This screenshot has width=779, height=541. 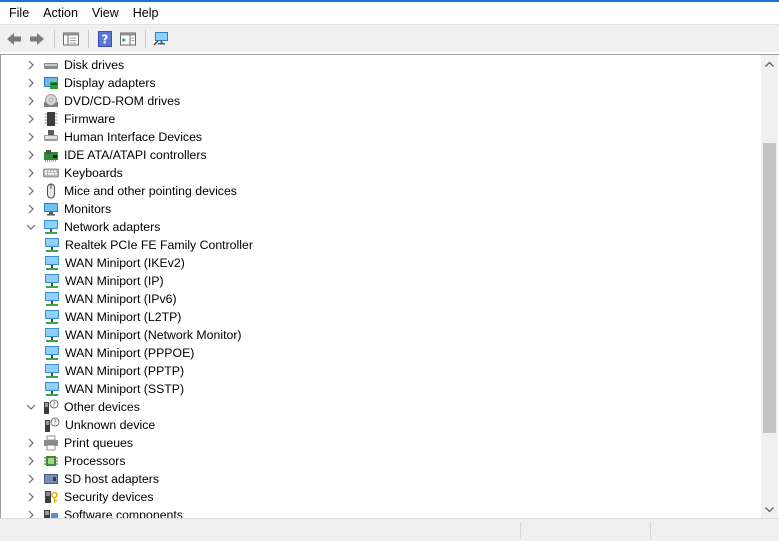 What do you see at coordinates (18, 13) in the screenshot?
I see `menu-file: File` at bounding box center [18, 13].